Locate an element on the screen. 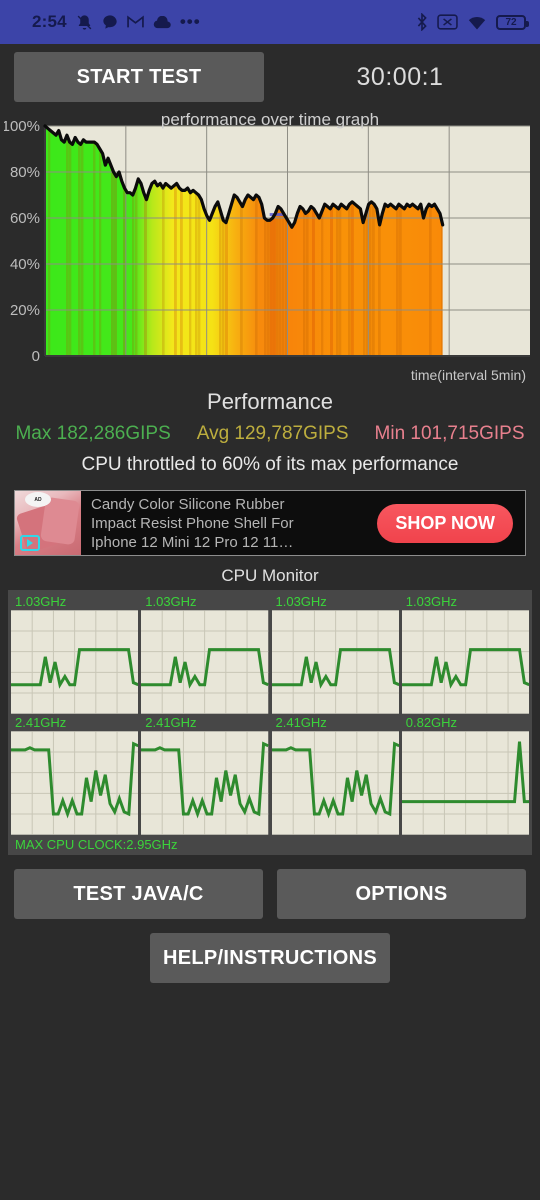  options-button: OPTIONS is located at coordinates (401, 894).